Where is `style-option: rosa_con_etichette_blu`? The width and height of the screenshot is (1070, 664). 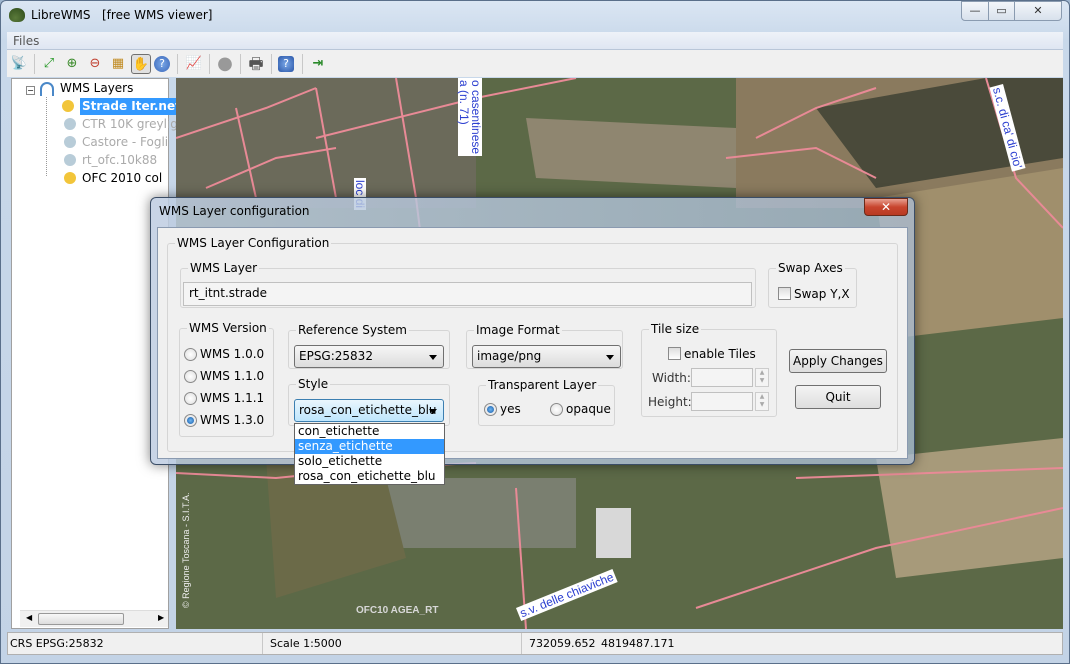
style-option: rosa_con_etichette_blu is located at coordinates (369, 476).